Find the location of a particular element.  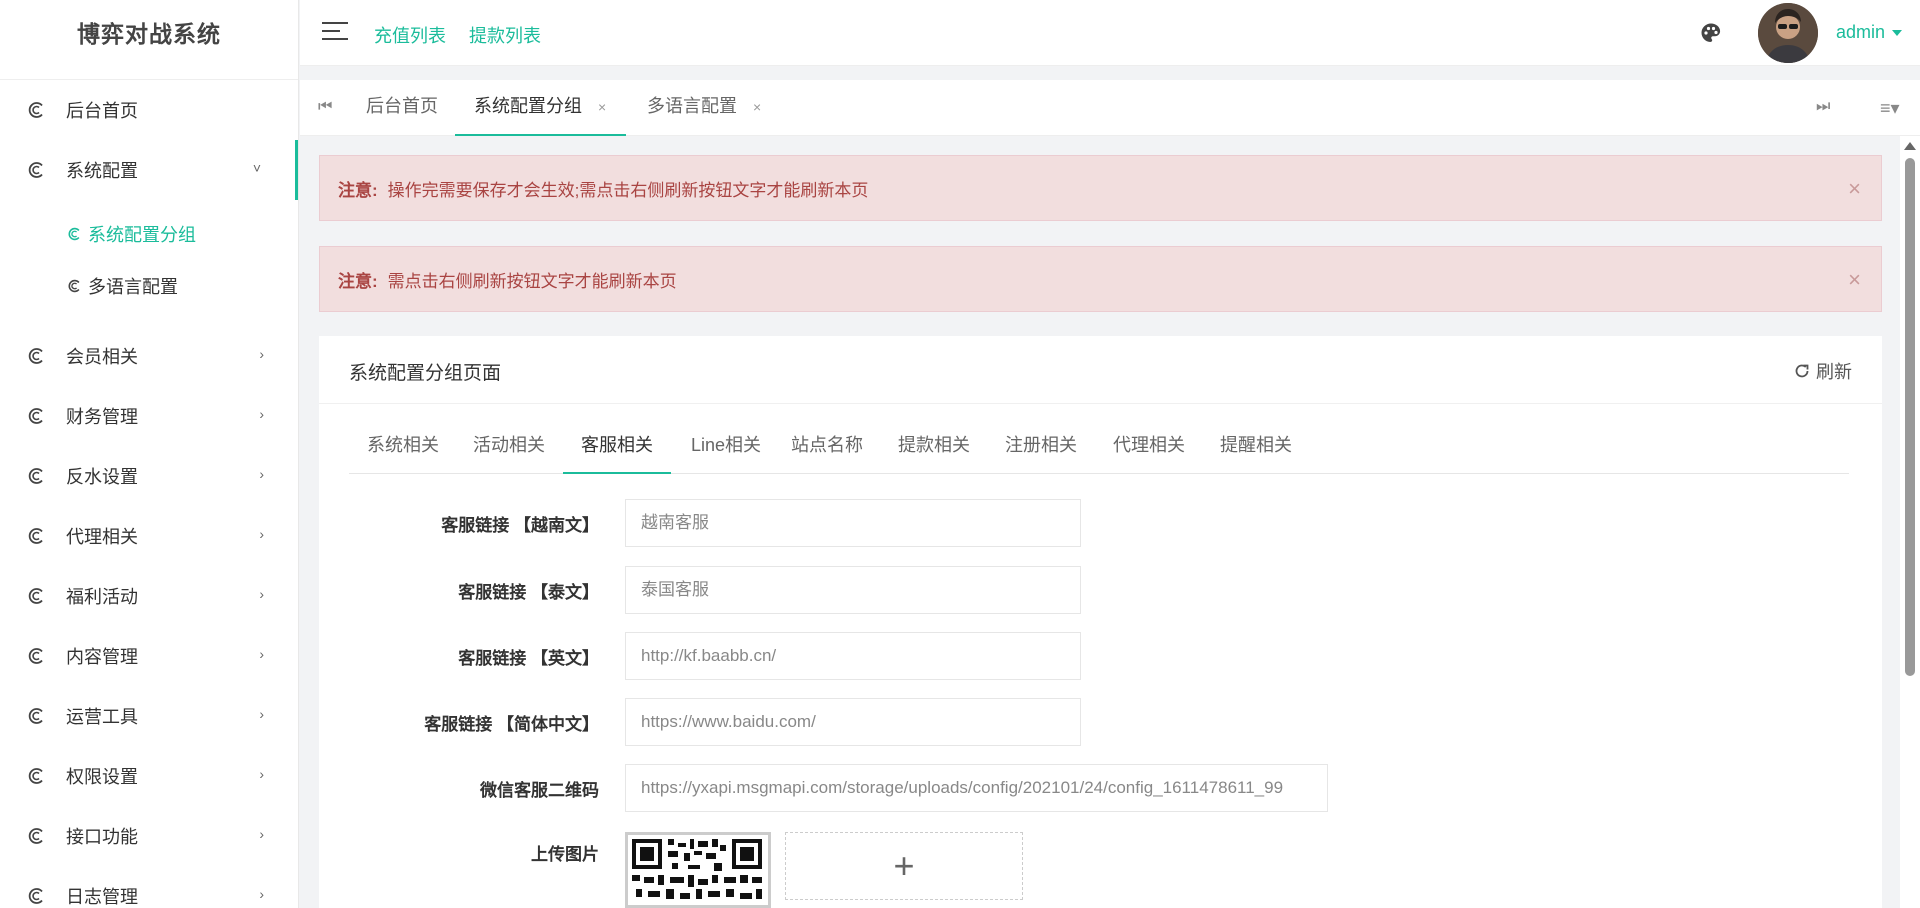

tab-multilang: 多语言配置 × is located at coordinates (704, 108).